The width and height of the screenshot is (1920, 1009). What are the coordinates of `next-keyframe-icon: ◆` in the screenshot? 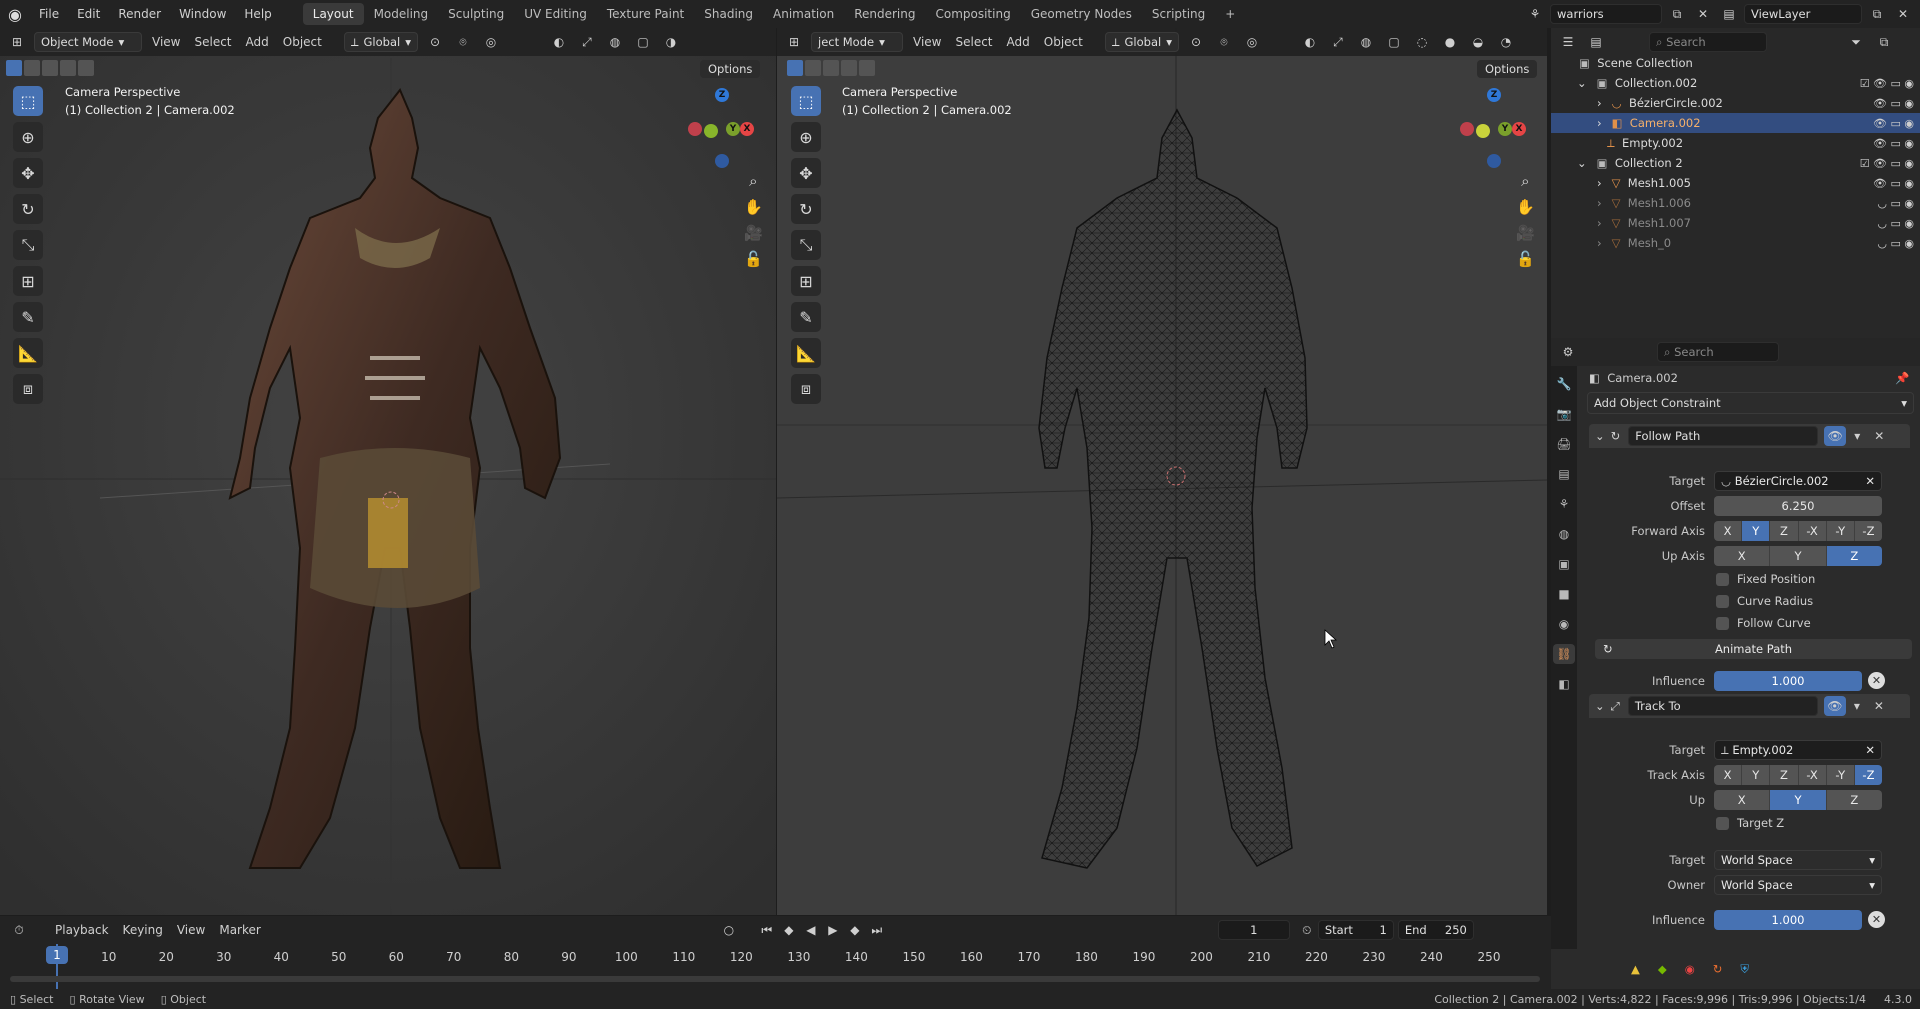 It's located at (855, 930).